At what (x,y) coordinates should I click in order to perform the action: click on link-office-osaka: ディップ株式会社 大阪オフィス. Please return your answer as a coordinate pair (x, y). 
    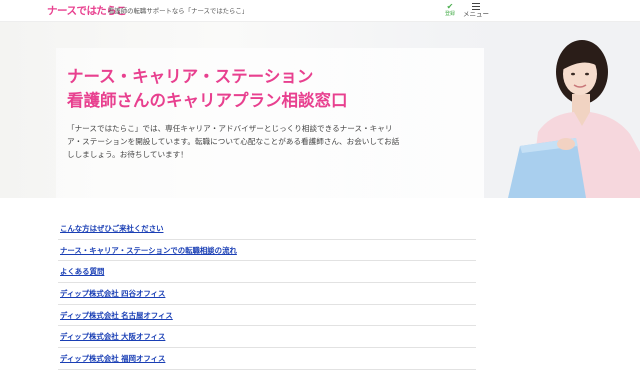
    Looking at the image, I should click on (112, 336).